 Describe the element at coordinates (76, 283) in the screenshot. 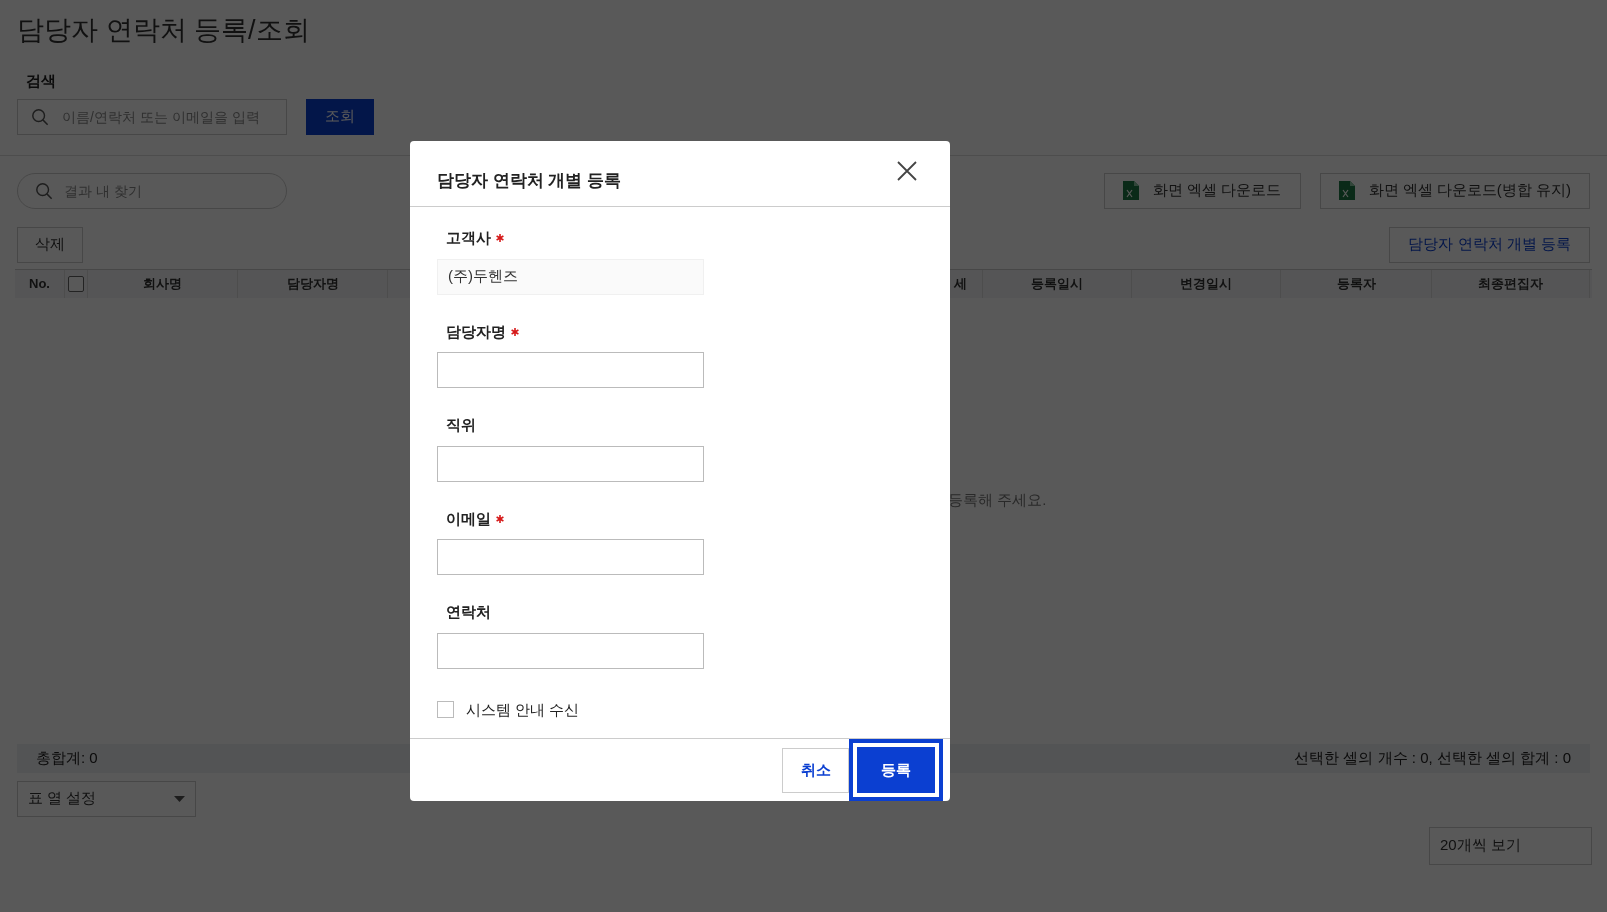

I see `select-all-checkbox` at that location.